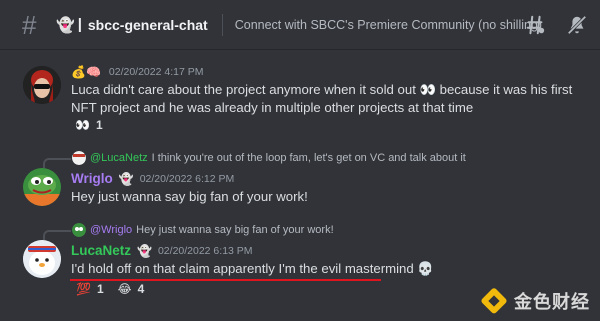 The width and height of the screenshot is (600, 321). Describe the element at coordinates (141, 289) in the screenshot. I see `reaction-count: 4` at that location.